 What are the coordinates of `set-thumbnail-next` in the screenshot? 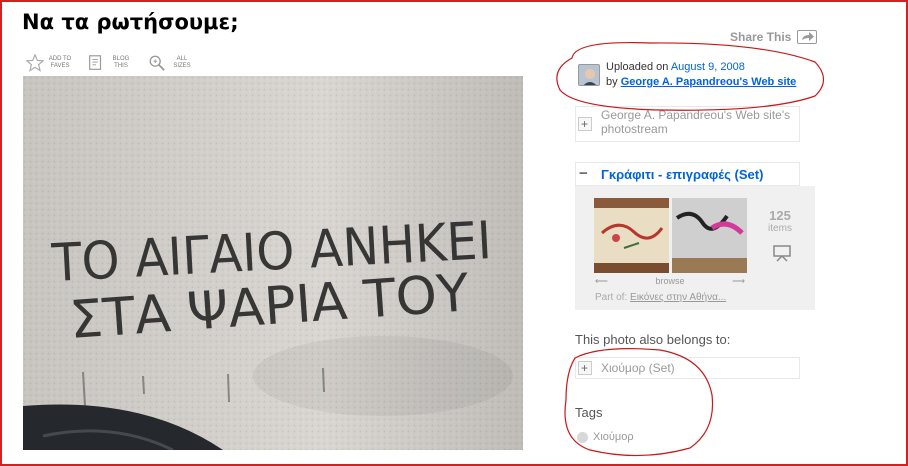 It's located at (709, 235).